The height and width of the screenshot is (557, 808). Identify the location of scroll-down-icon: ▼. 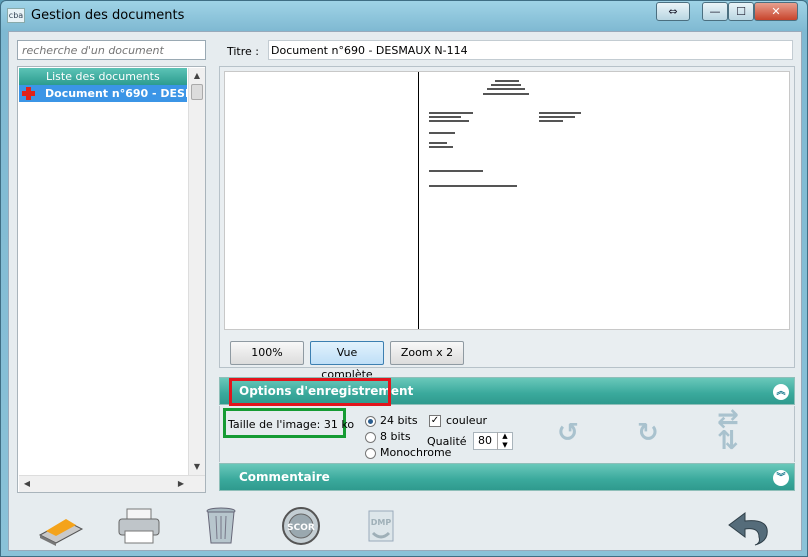
(197, 467).